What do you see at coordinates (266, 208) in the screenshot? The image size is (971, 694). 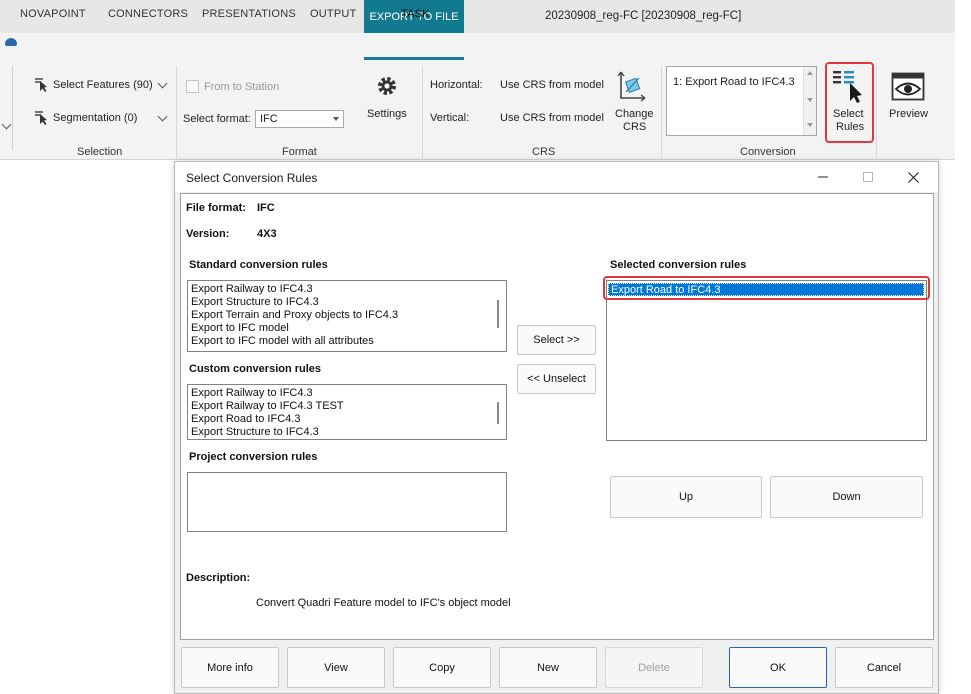 I see `file-format-value: IFC` at bounding box center [266, 208].